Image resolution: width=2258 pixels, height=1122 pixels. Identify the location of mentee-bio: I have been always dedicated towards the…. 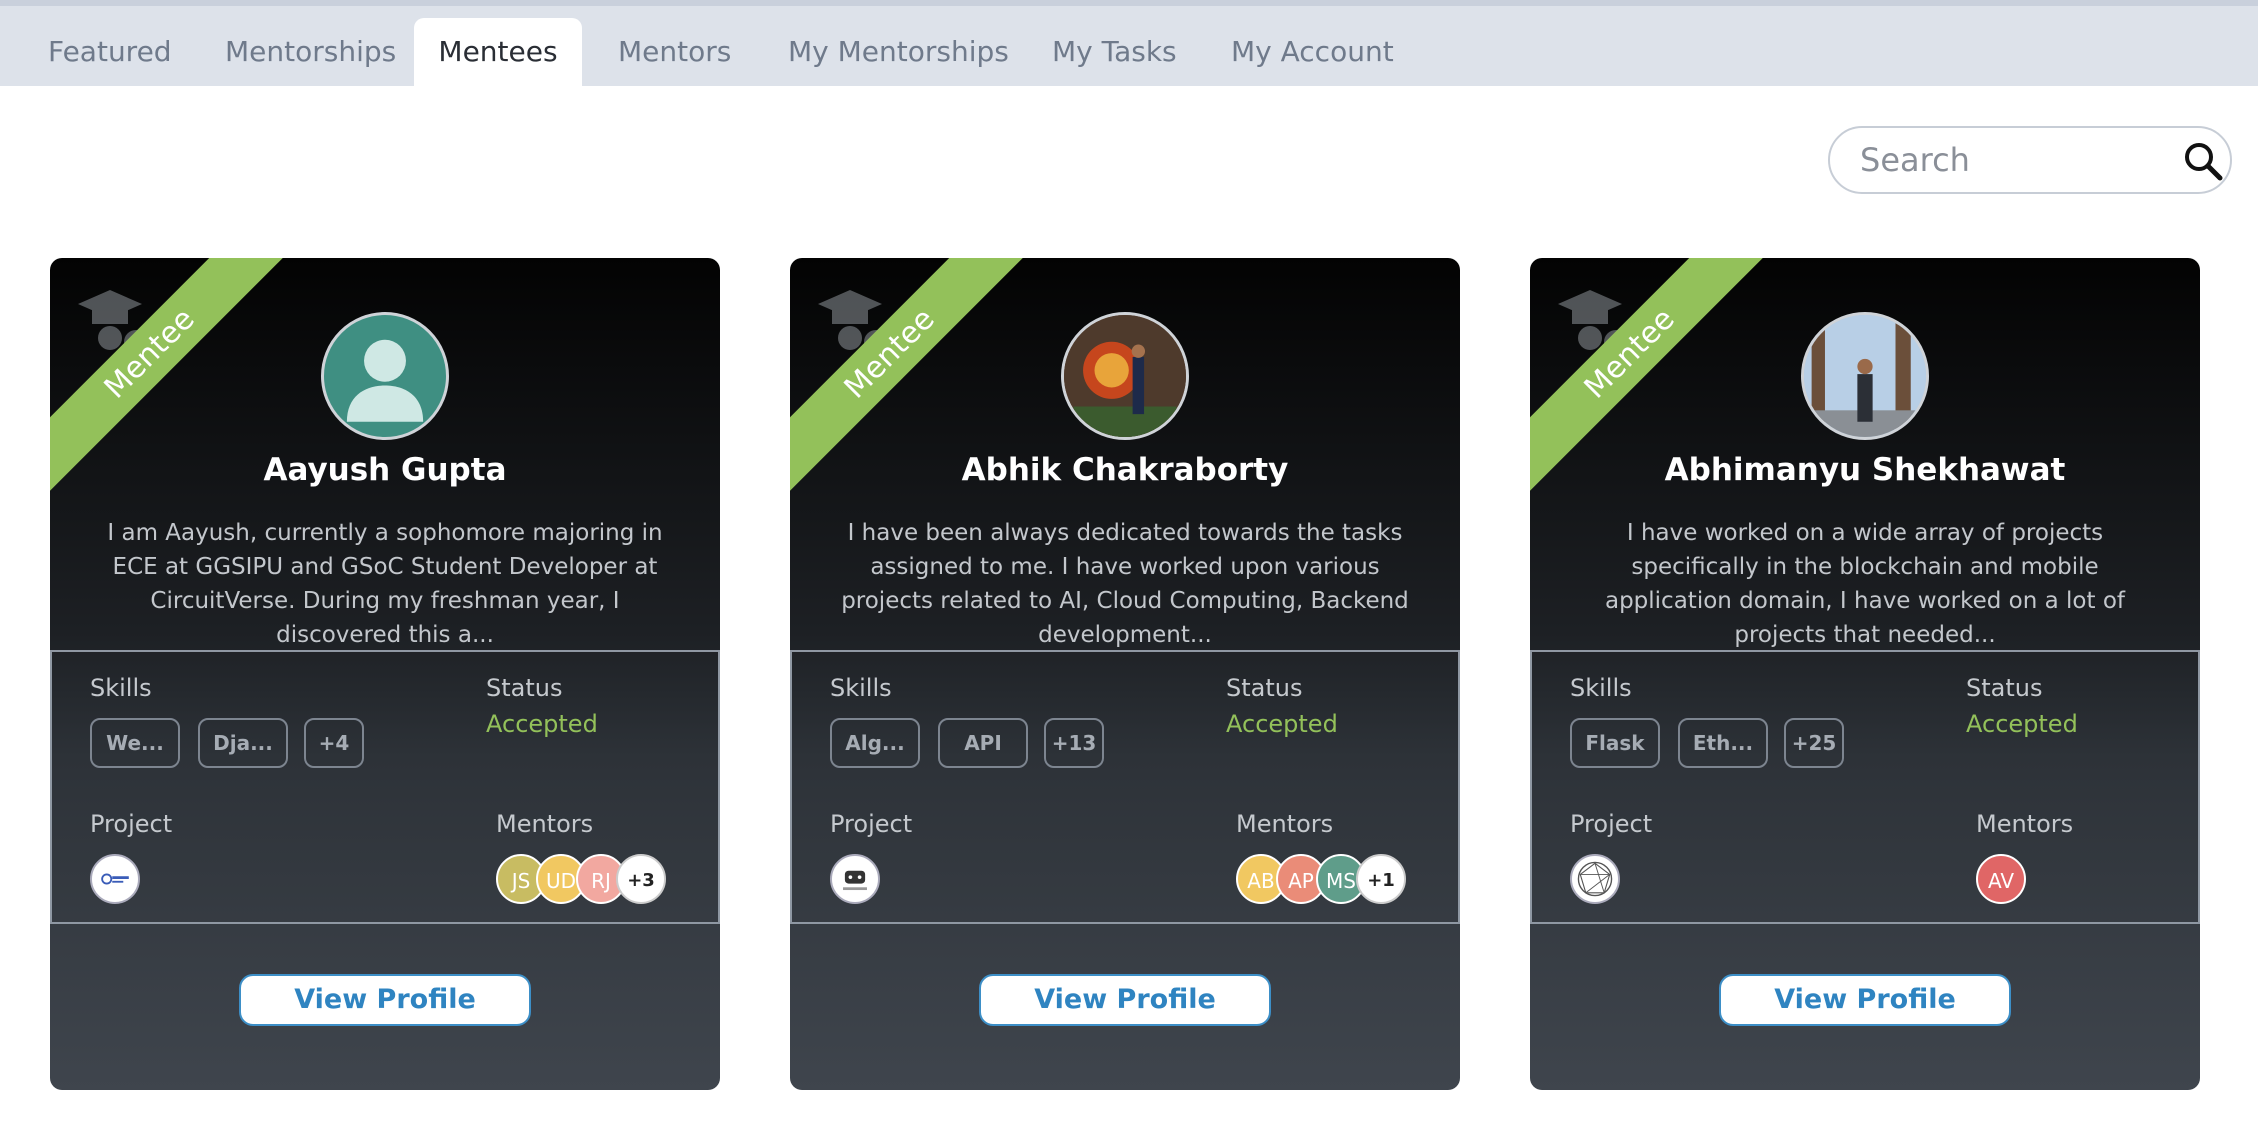
(1125, 584).